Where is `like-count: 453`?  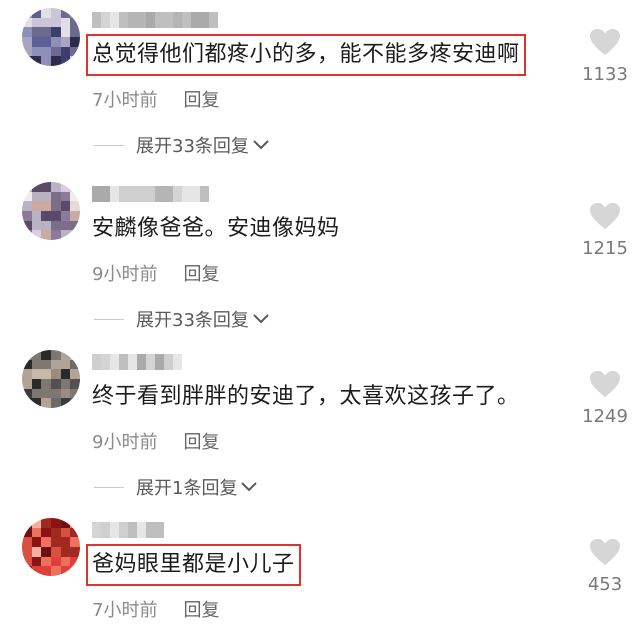
like-count: 453 is located at coordinates (605, 584).